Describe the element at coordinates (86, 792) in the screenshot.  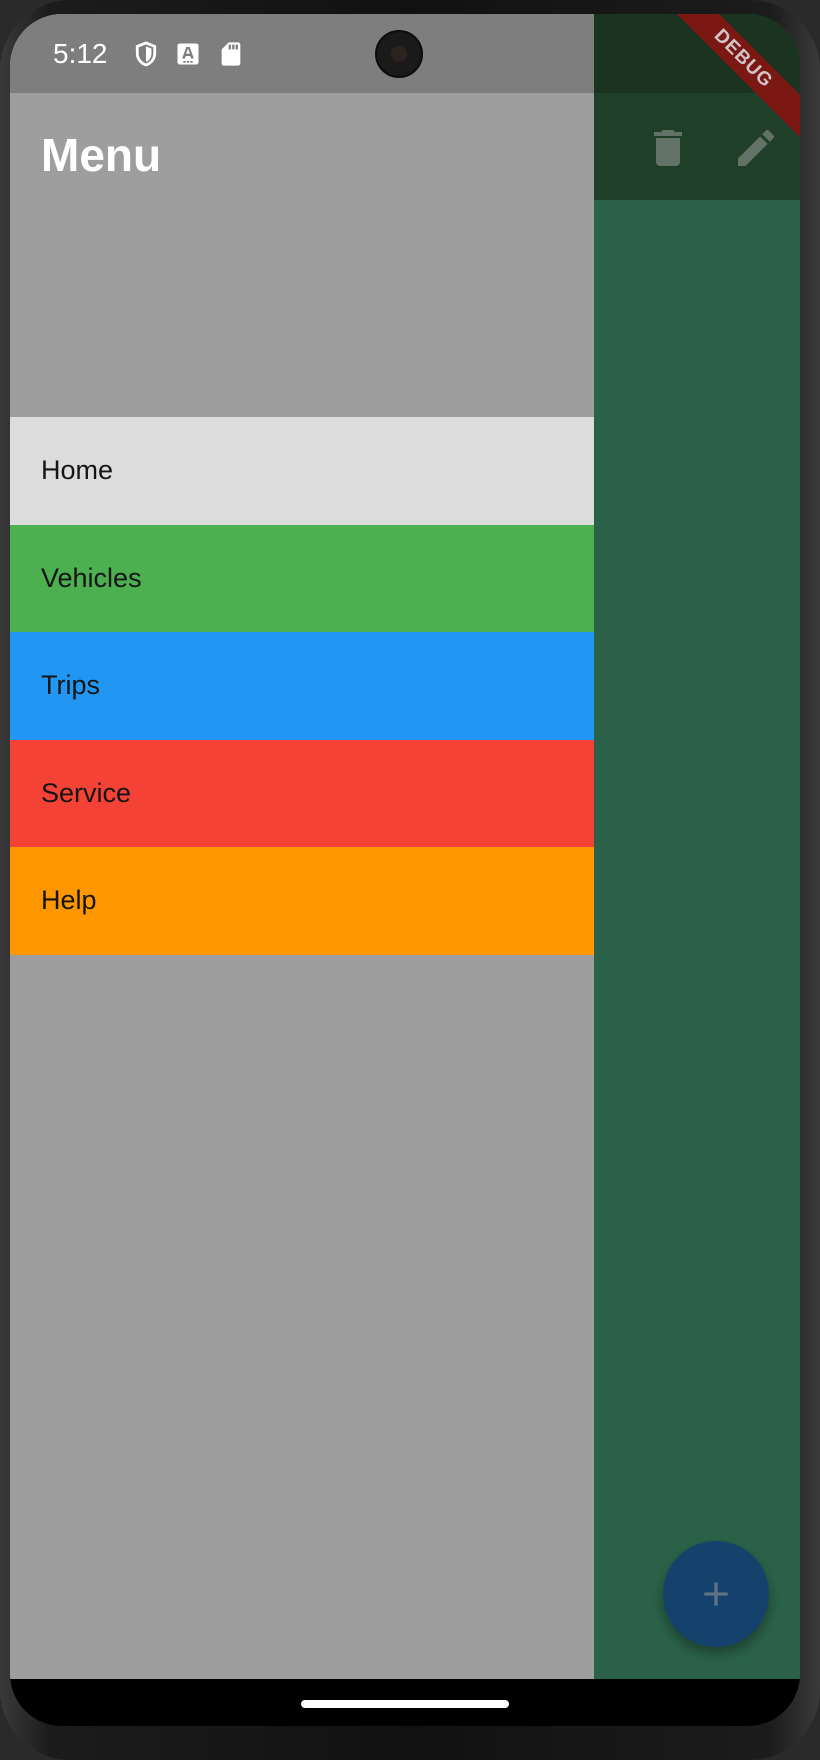
I see `menu-item-label: Service` at that location.